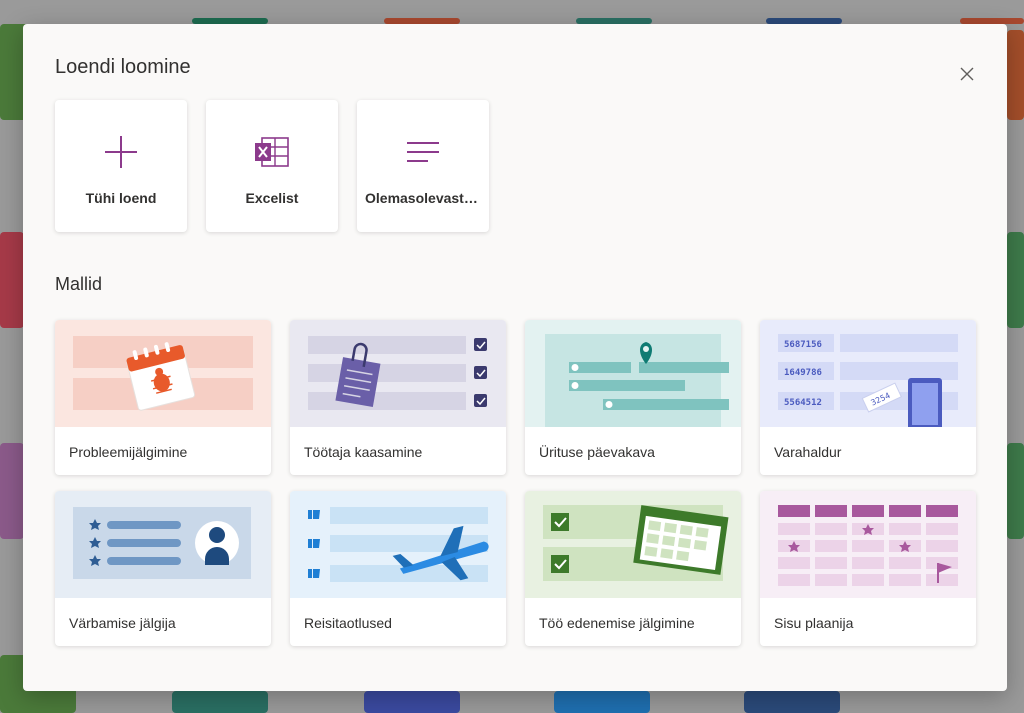 This screenshot has width=1024, height=713. I want to click on list-lines-icon, so click(423, 152).